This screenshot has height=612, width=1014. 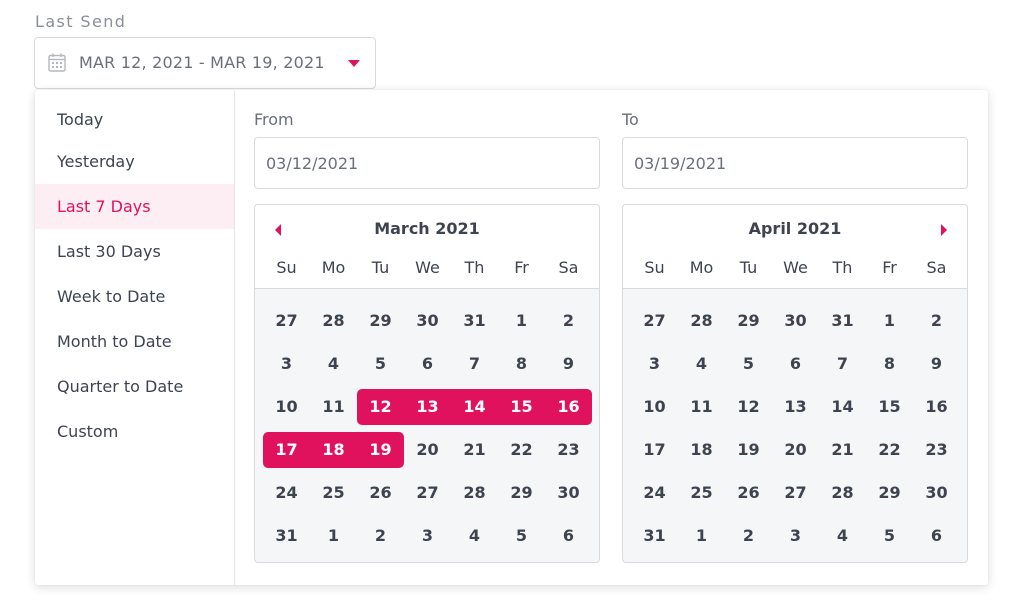 I want to click on preset-week-to-date: Week to Date, so click(x=134, y=296).